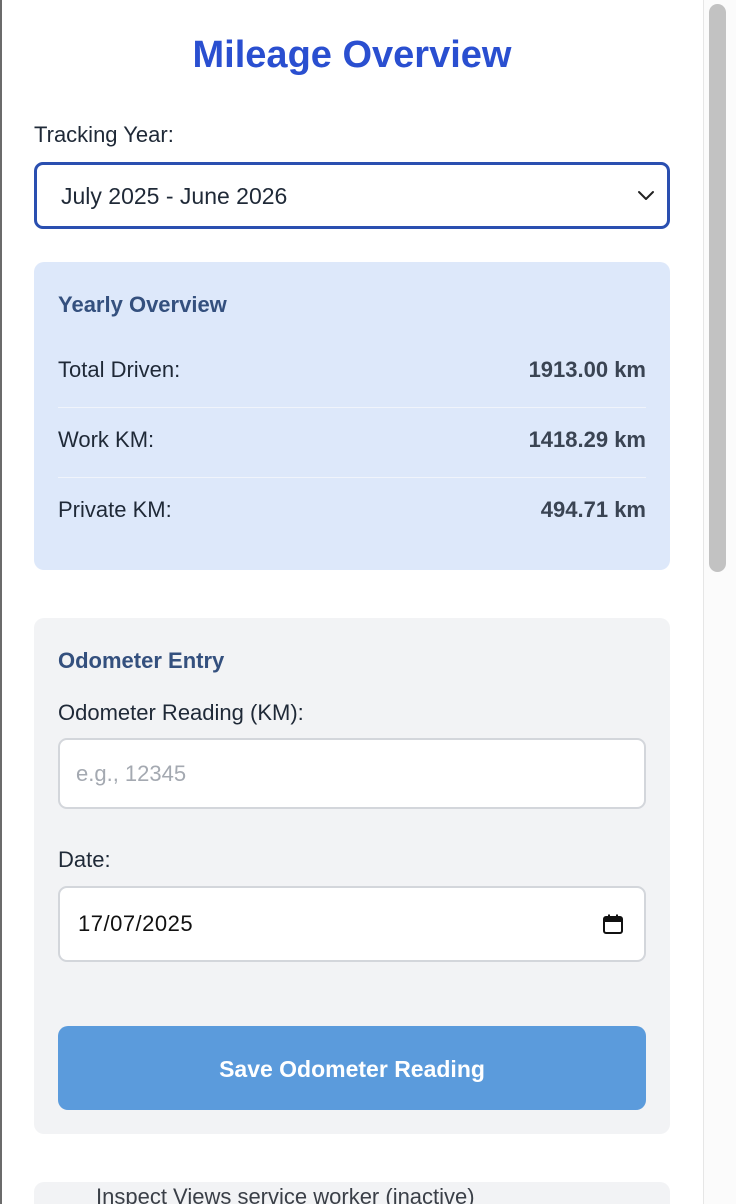 This screenshot has width=736, height=1204. What do you see at coordinates (352, 195) in the screenshot?
I see `tracking-year-select: July 2025 - June 2026` at bounding box center [352, 195].